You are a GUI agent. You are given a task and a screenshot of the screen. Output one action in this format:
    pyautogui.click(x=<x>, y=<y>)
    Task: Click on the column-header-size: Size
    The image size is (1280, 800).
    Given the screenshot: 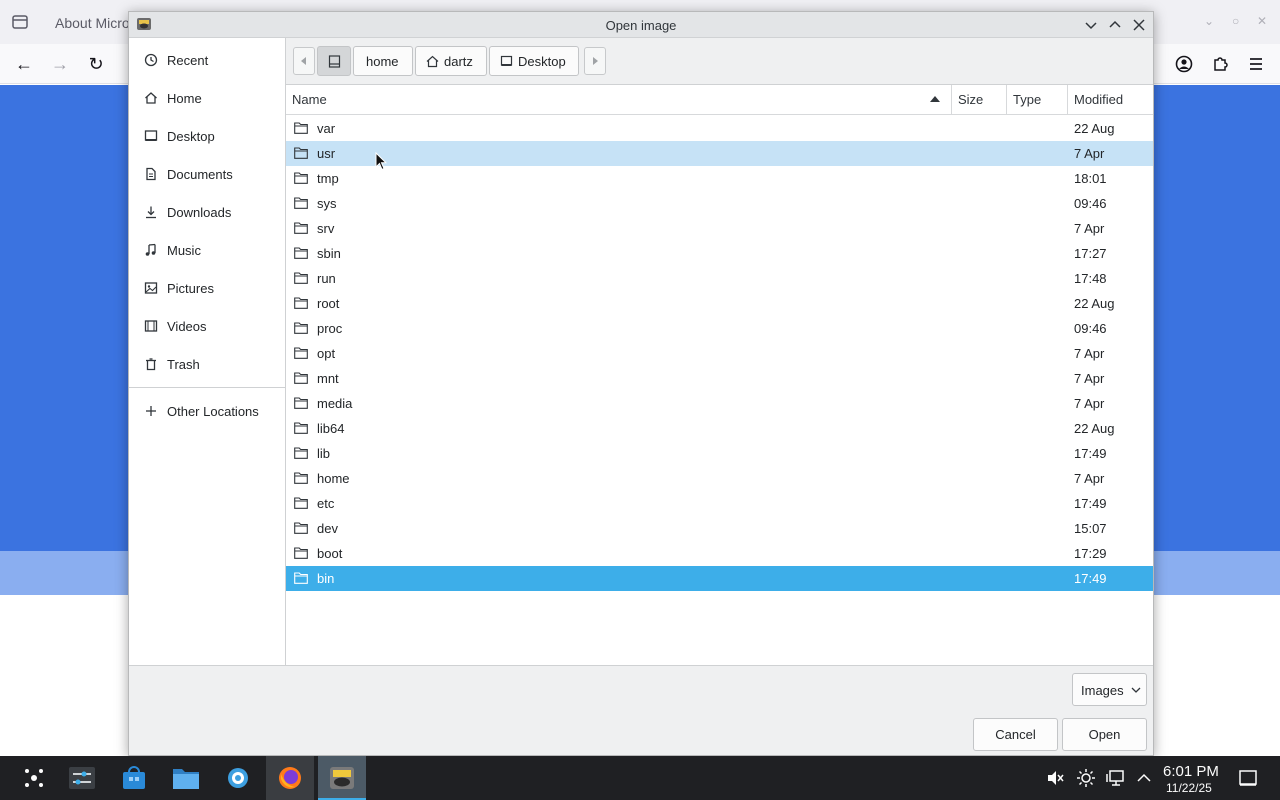 What is the action you would take?
    pyautogui.click(x=970, y=99)
    